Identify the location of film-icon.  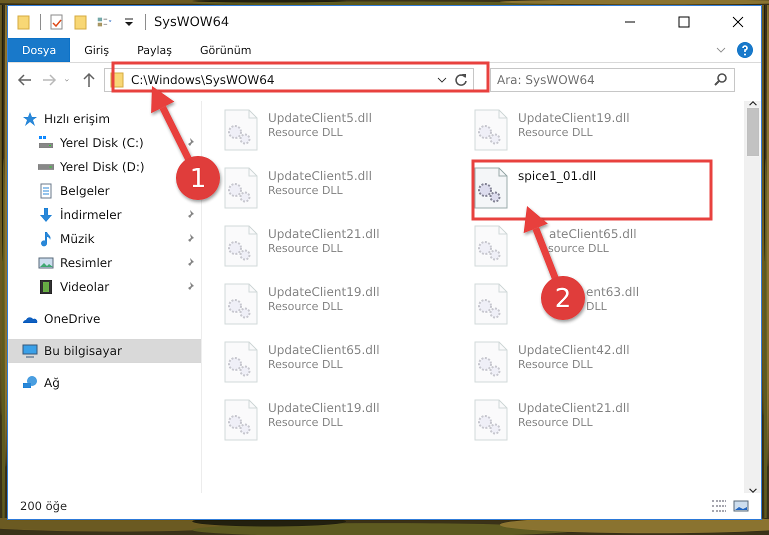
(46, 287).